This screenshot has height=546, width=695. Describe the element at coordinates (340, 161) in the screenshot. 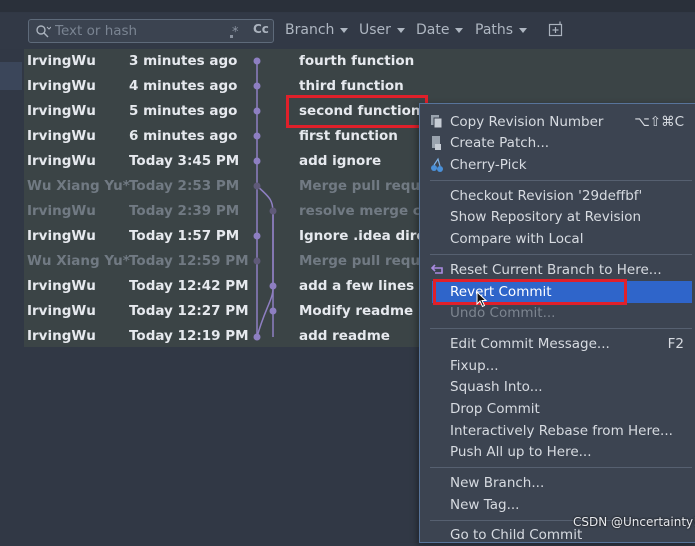

I see `commit-message: add ignore` at that location.